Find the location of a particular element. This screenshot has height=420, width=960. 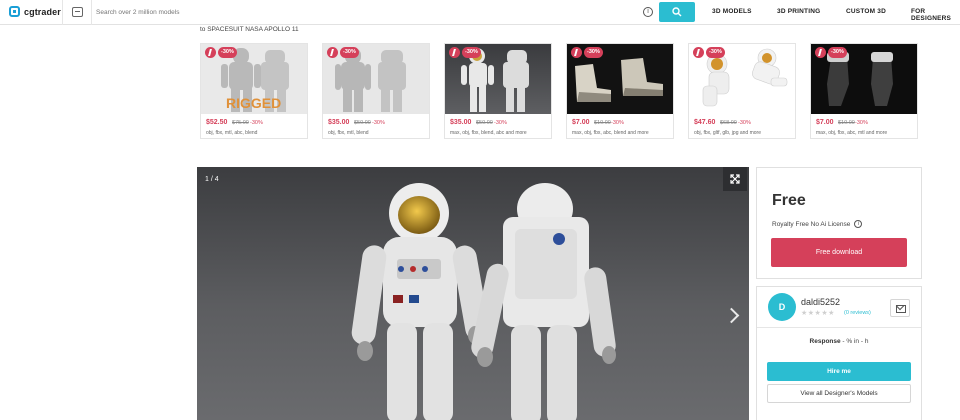

logo-text: cgtrader is located at coordinates (42, 11).